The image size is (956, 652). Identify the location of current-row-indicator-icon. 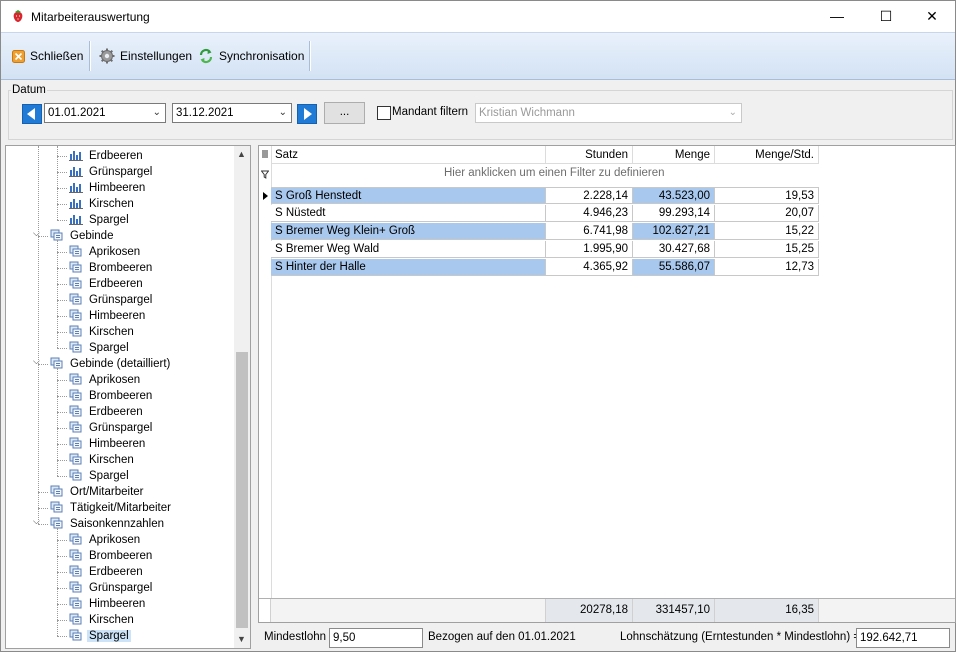
(265, 196).